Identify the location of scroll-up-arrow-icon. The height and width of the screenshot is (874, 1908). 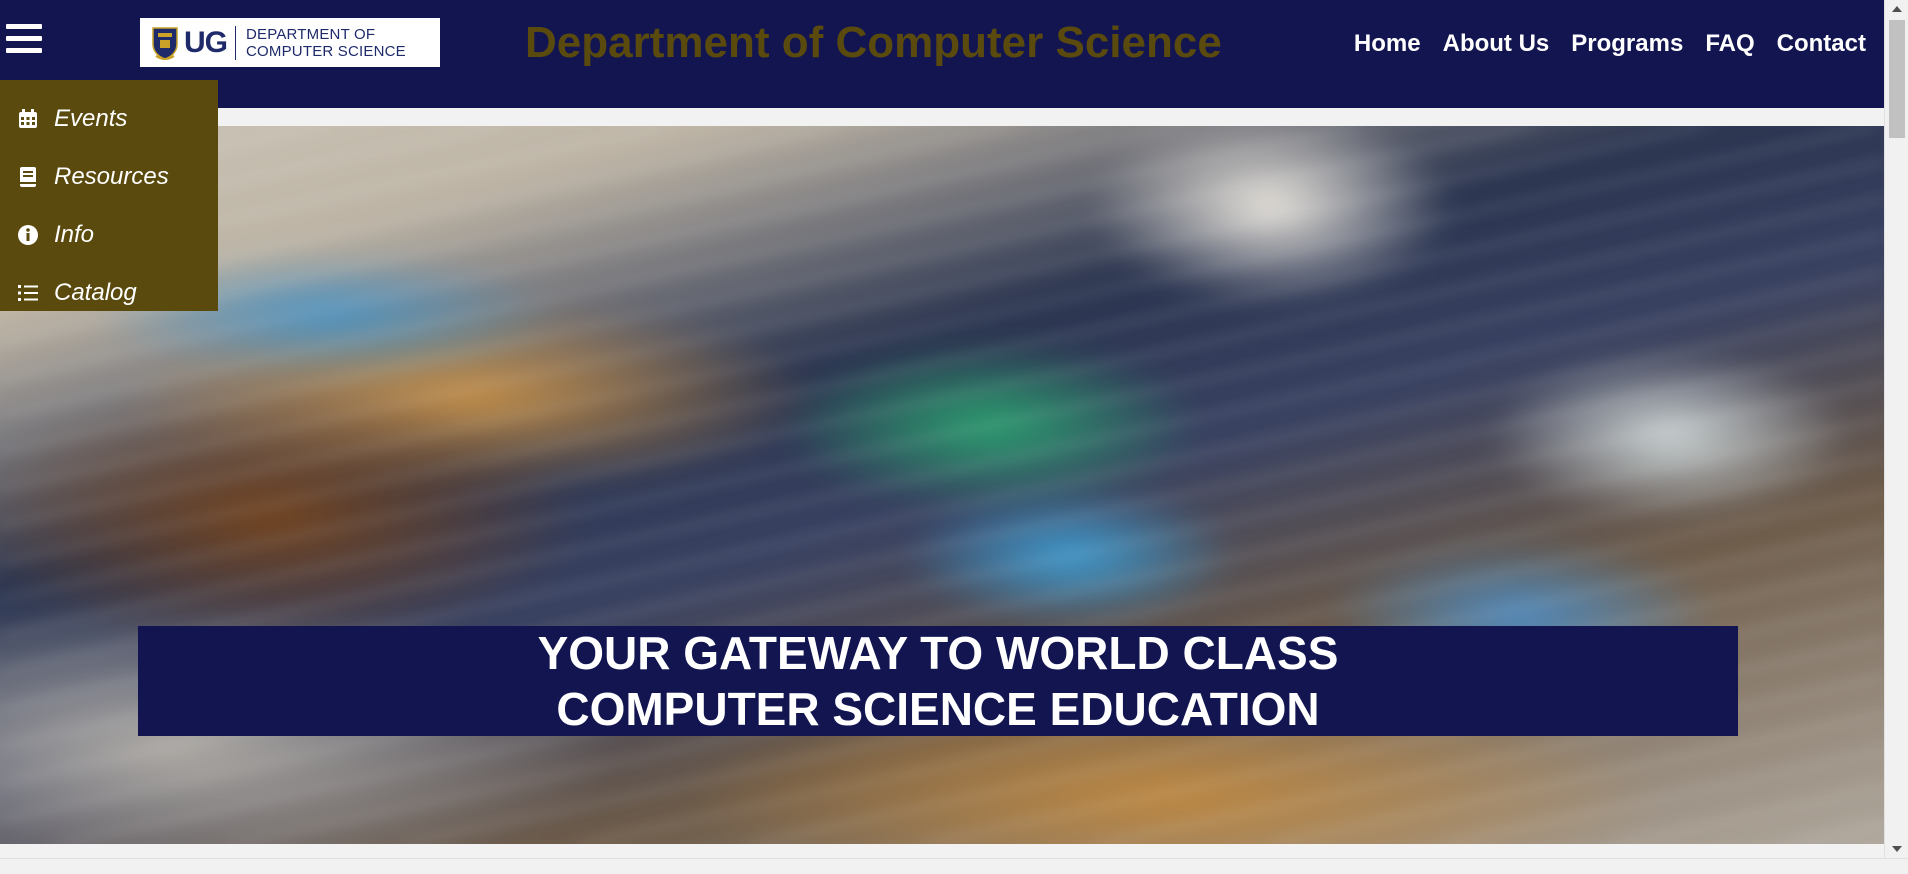
(1897, 9).